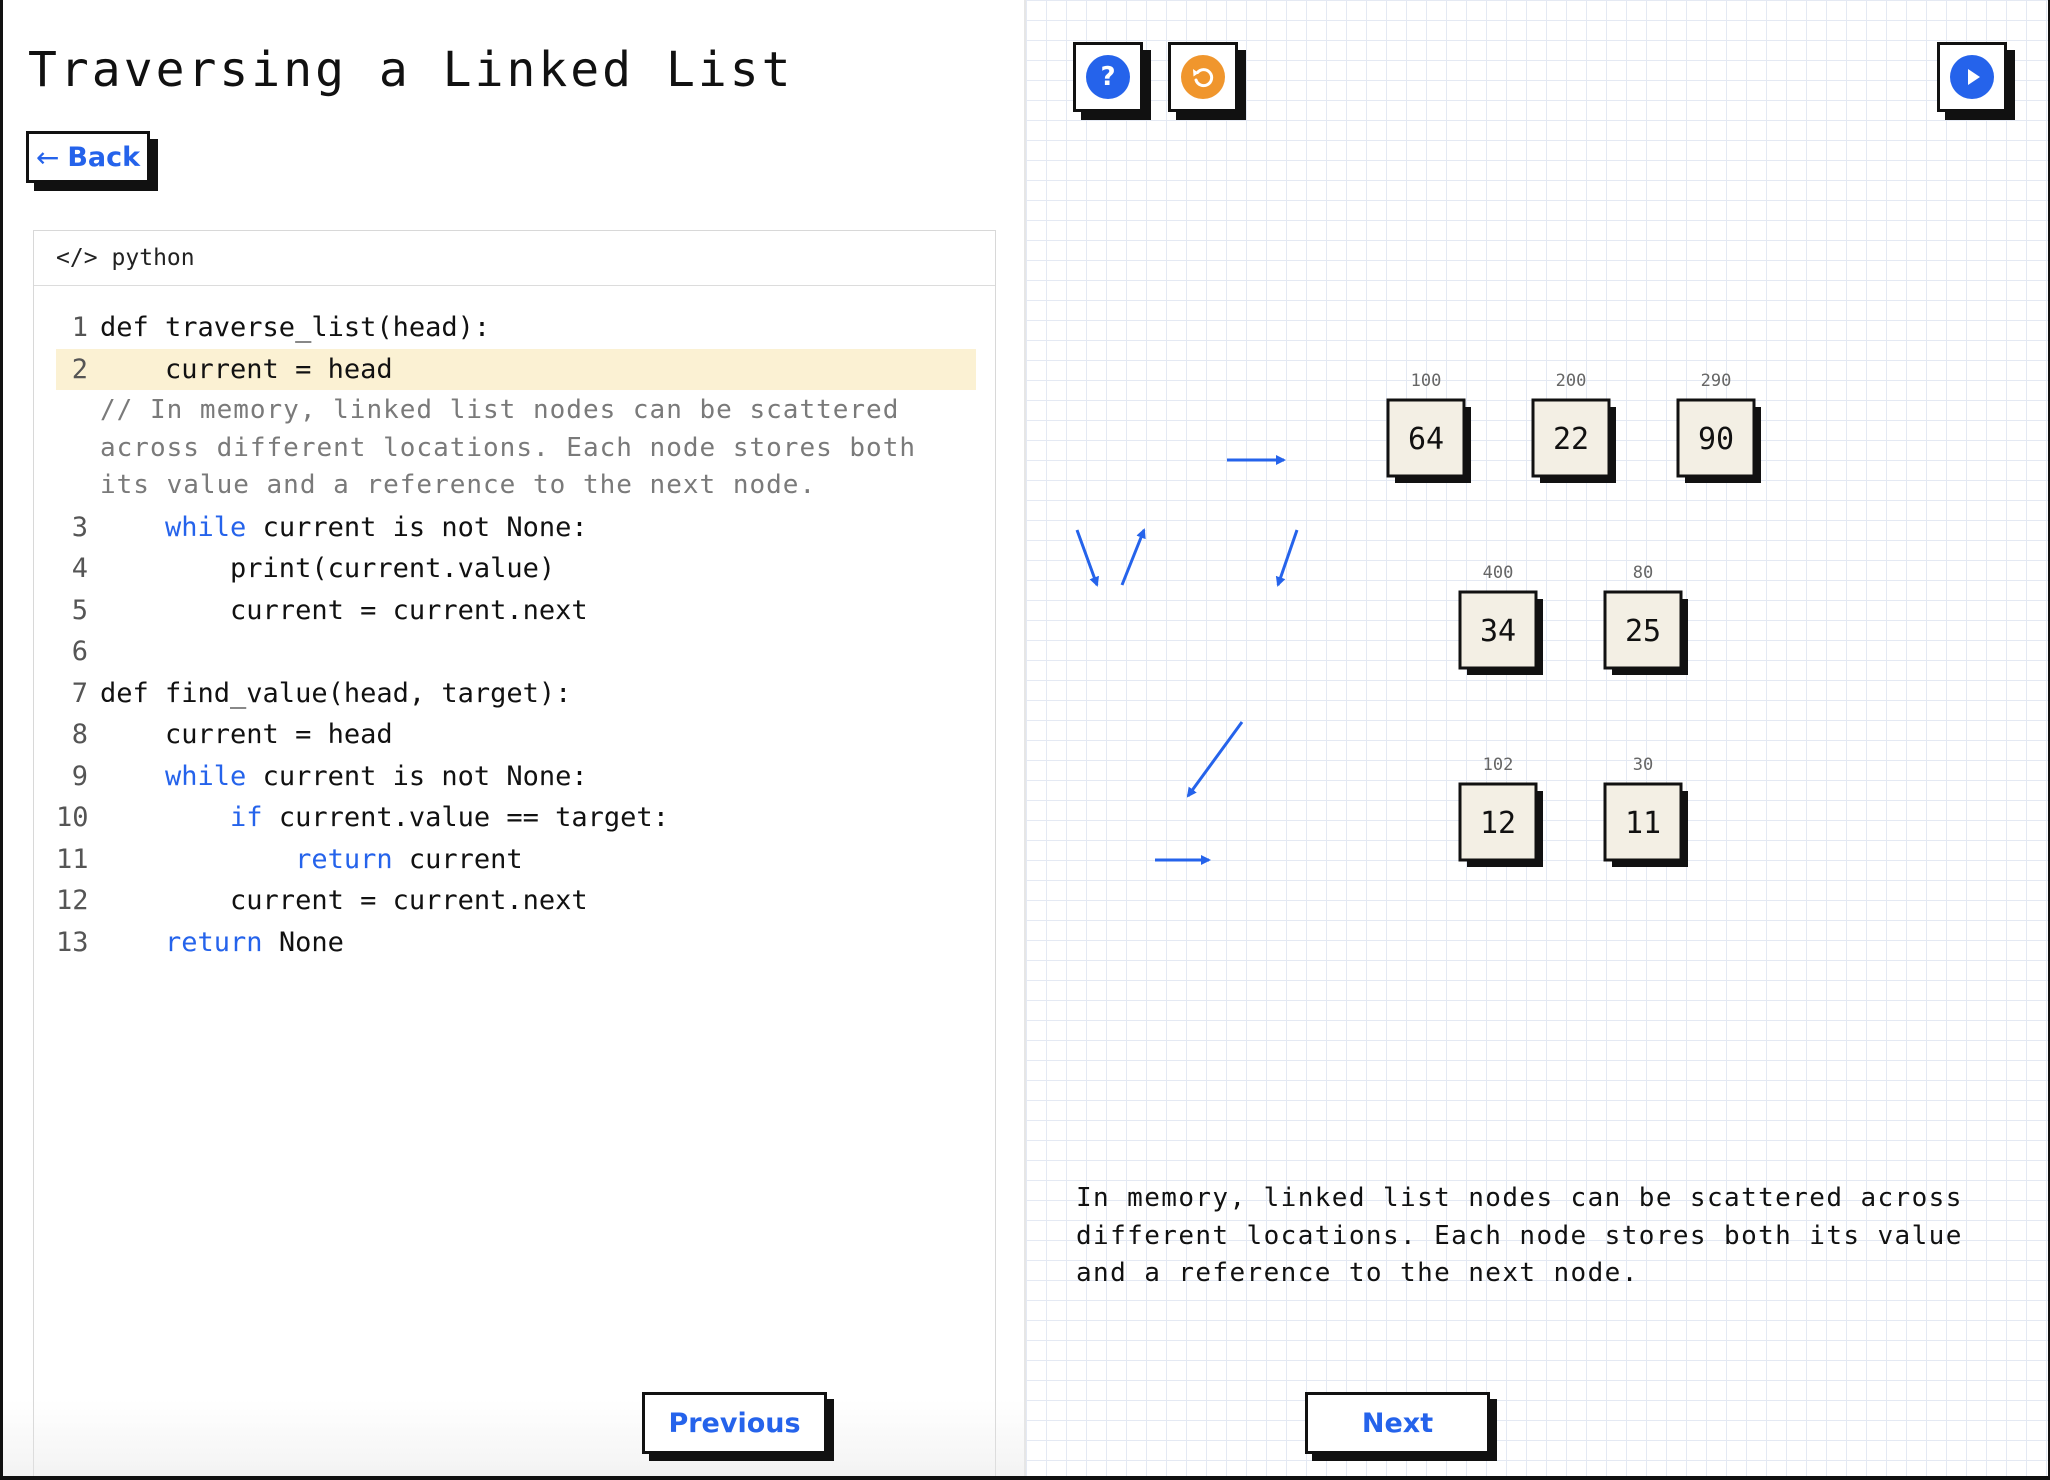 The width and height of the screenshot is (2050, 1480). Describe the element at coordinates (1643, 765) in the screenshot. I see `node-address: 30` at that location.